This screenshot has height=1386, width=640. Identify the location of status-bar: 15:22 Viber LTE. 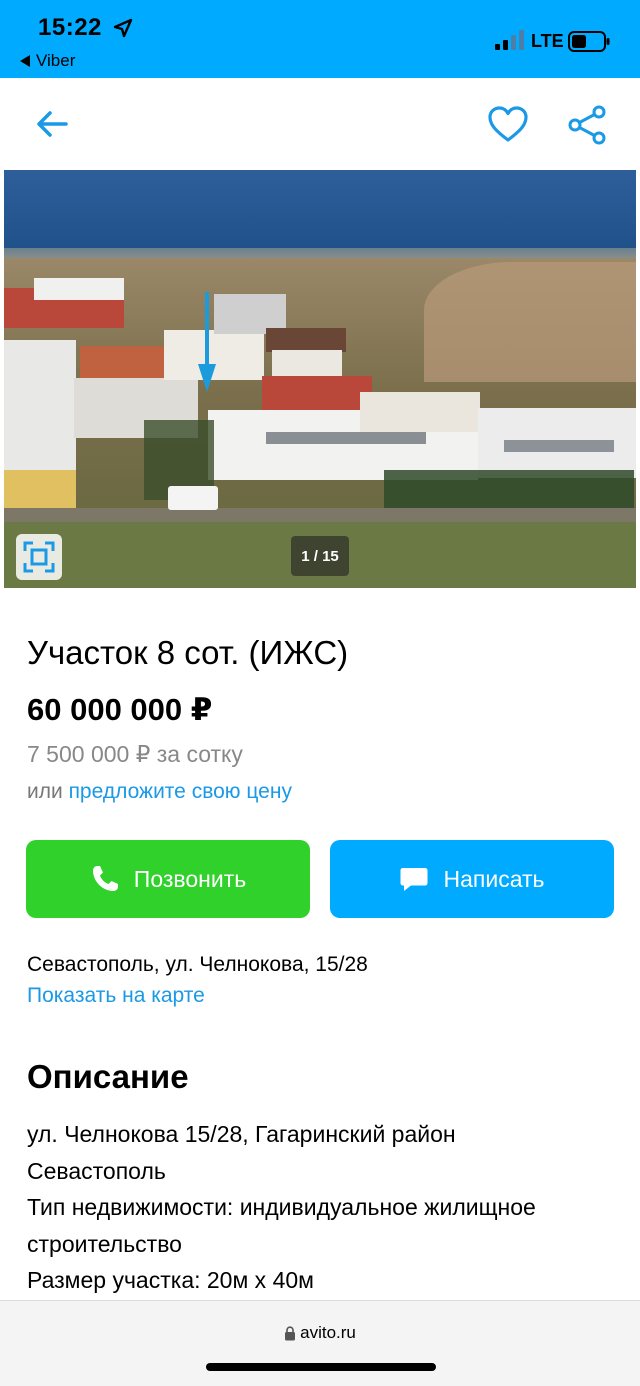
(320, 39).